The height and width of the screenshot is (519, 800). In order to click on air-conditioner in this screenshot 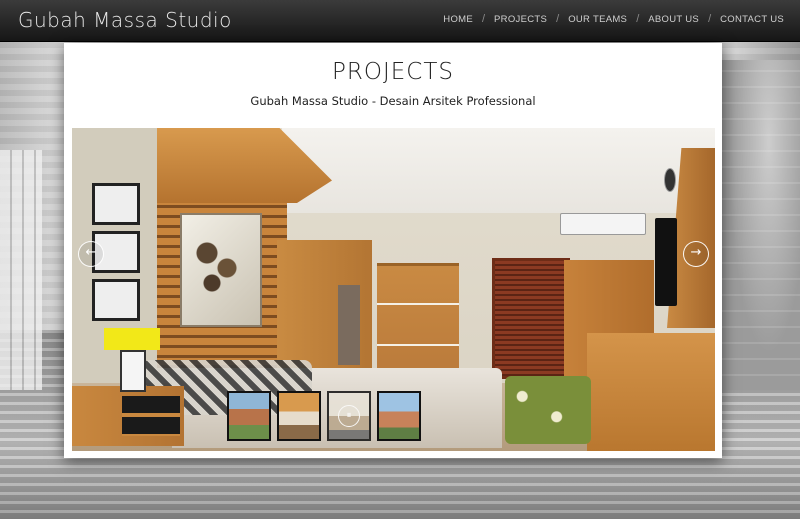, I will do `click(603, 224)`.